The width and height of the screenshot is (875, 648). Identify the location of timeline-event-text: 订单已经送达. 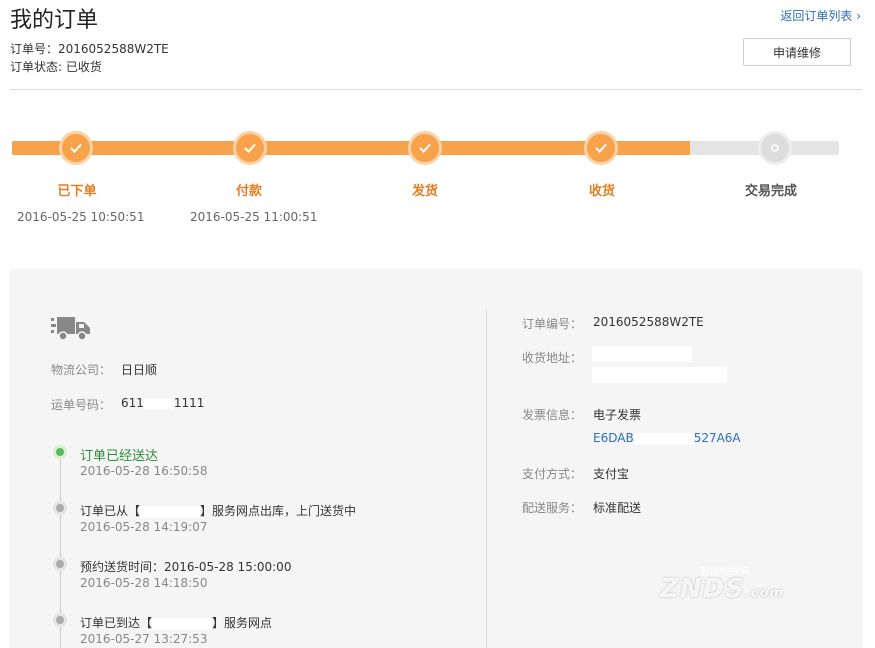
(119, 456).